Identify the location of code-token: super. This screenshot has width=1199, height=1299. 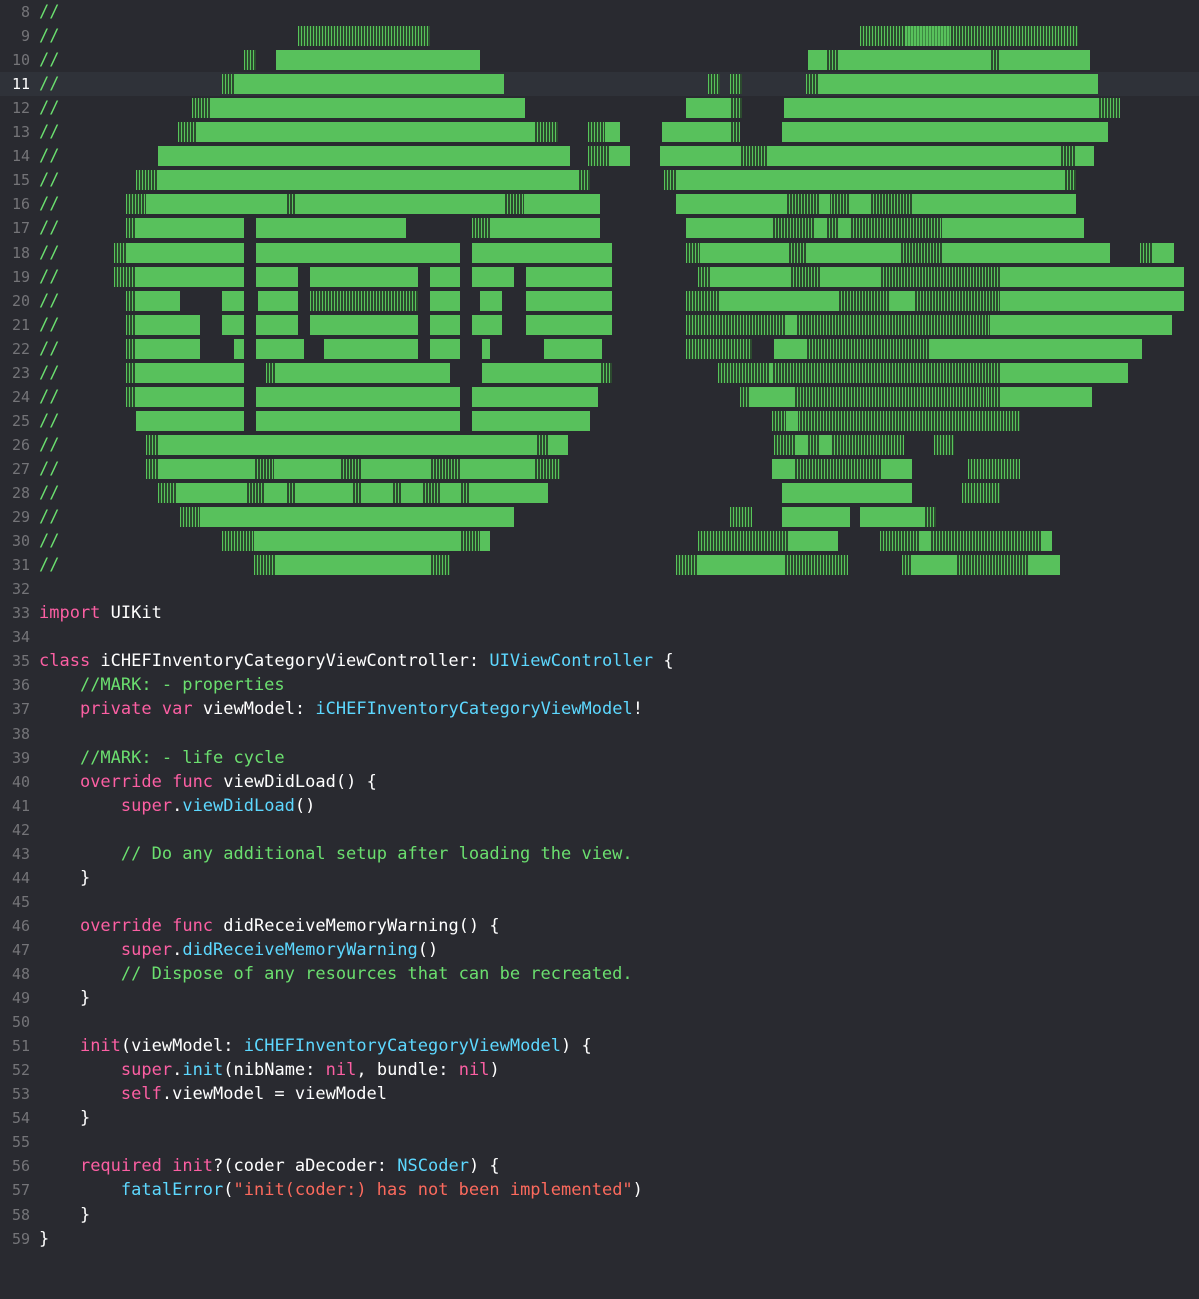
(146, 1070).